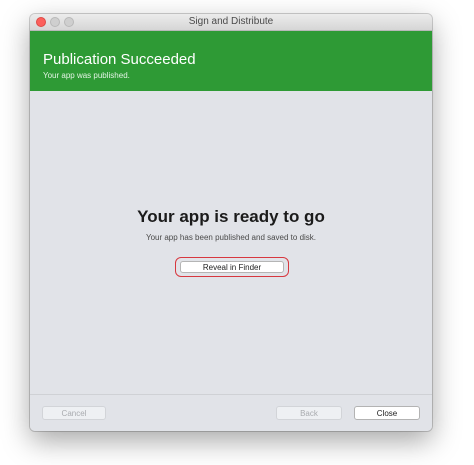 This screenshot has width=474, height=465. I want to click on close-button: Close, so click(387, 413).